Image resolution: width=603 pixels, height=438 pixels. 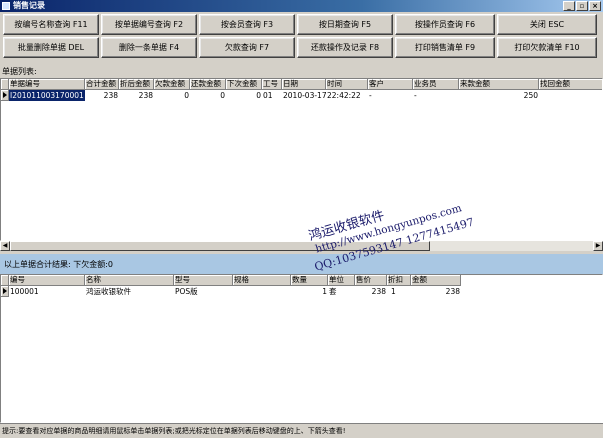 I want to click on query-by-member-button: 按会员查询 F3, so click(x=247, y=24).